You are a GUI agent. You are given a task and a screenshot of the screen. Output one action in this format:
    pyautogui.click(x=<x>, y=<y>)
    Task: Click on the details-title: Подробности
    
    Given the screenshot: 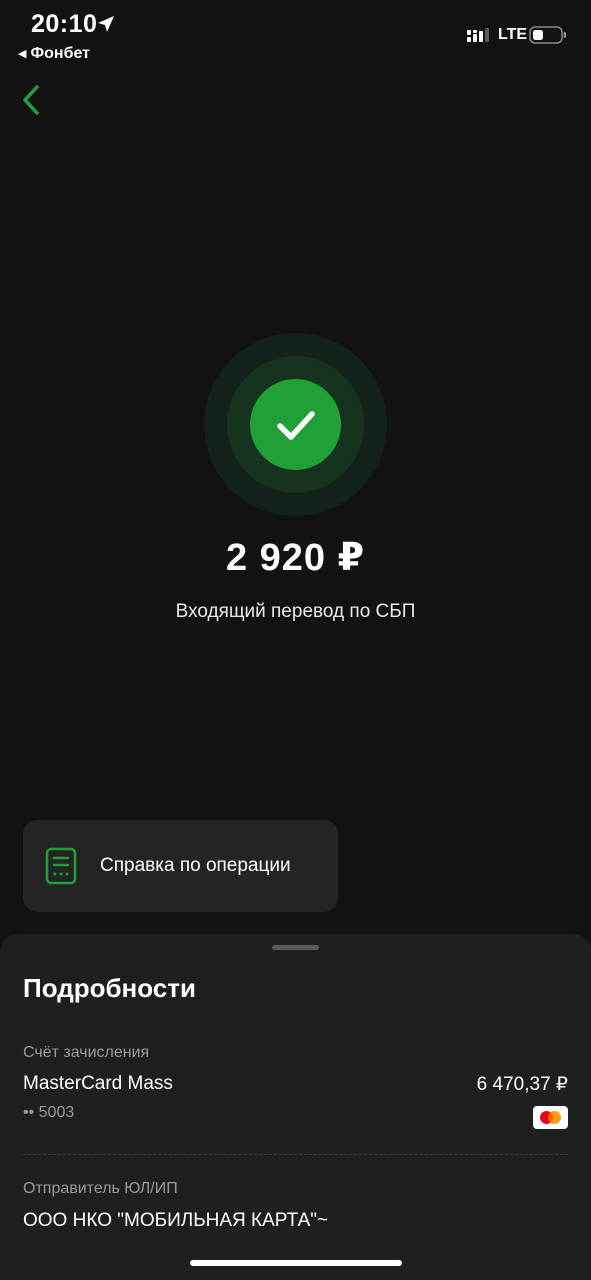 What is the action you would take?
    pyautogui.click(x=109, y=988)
    